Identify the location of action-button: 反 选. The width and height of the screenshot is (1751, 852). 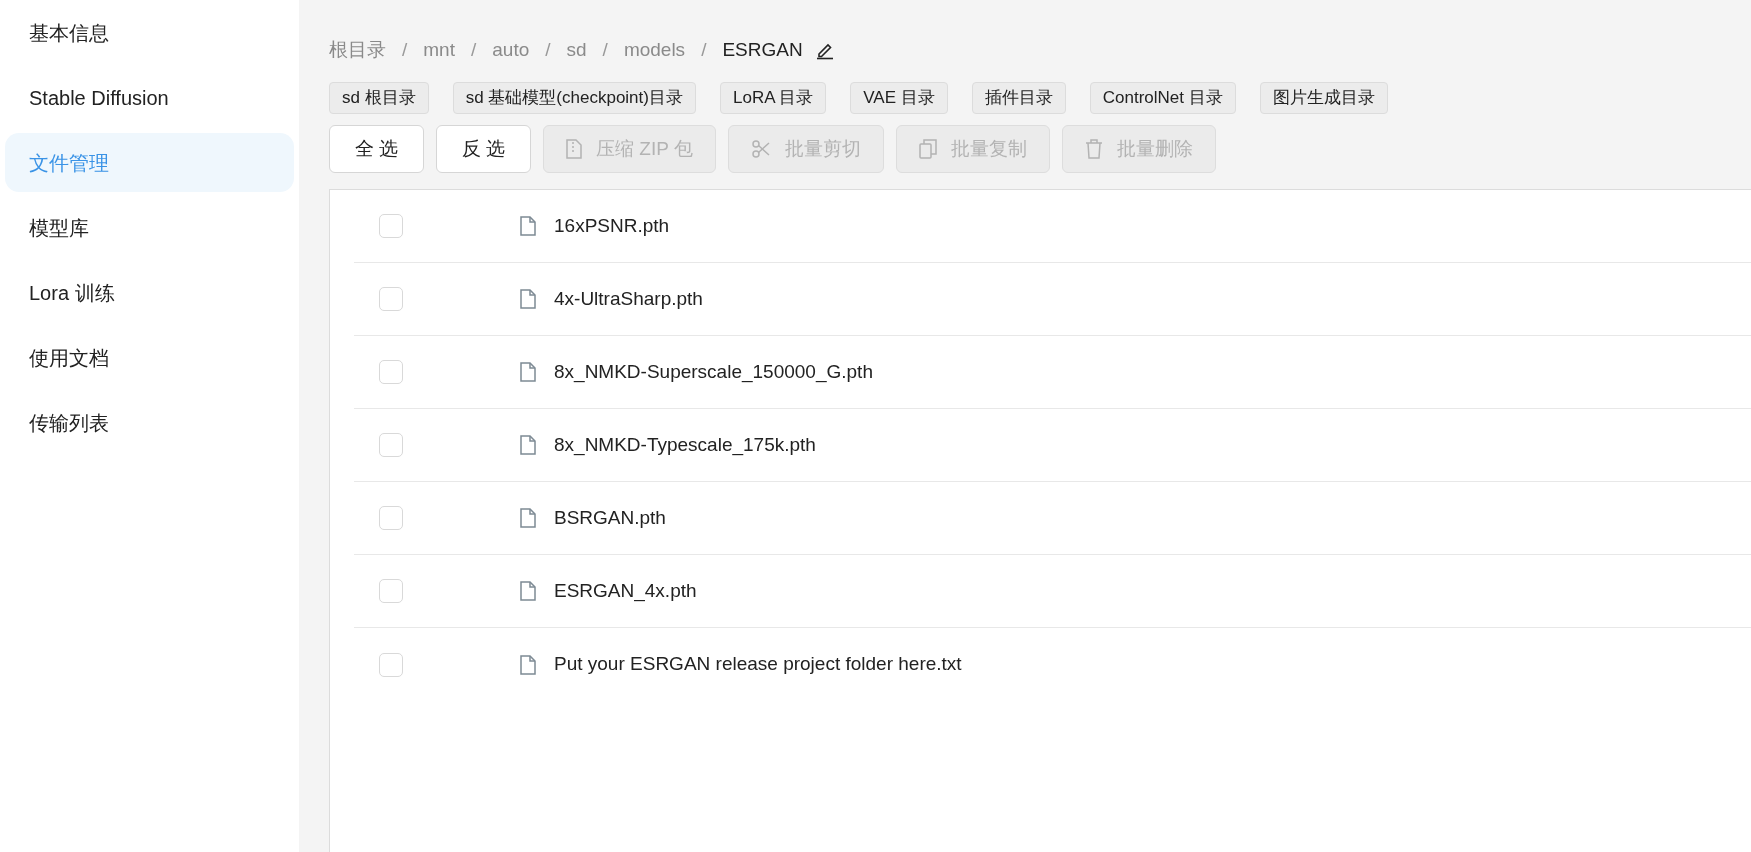
(483, 149).